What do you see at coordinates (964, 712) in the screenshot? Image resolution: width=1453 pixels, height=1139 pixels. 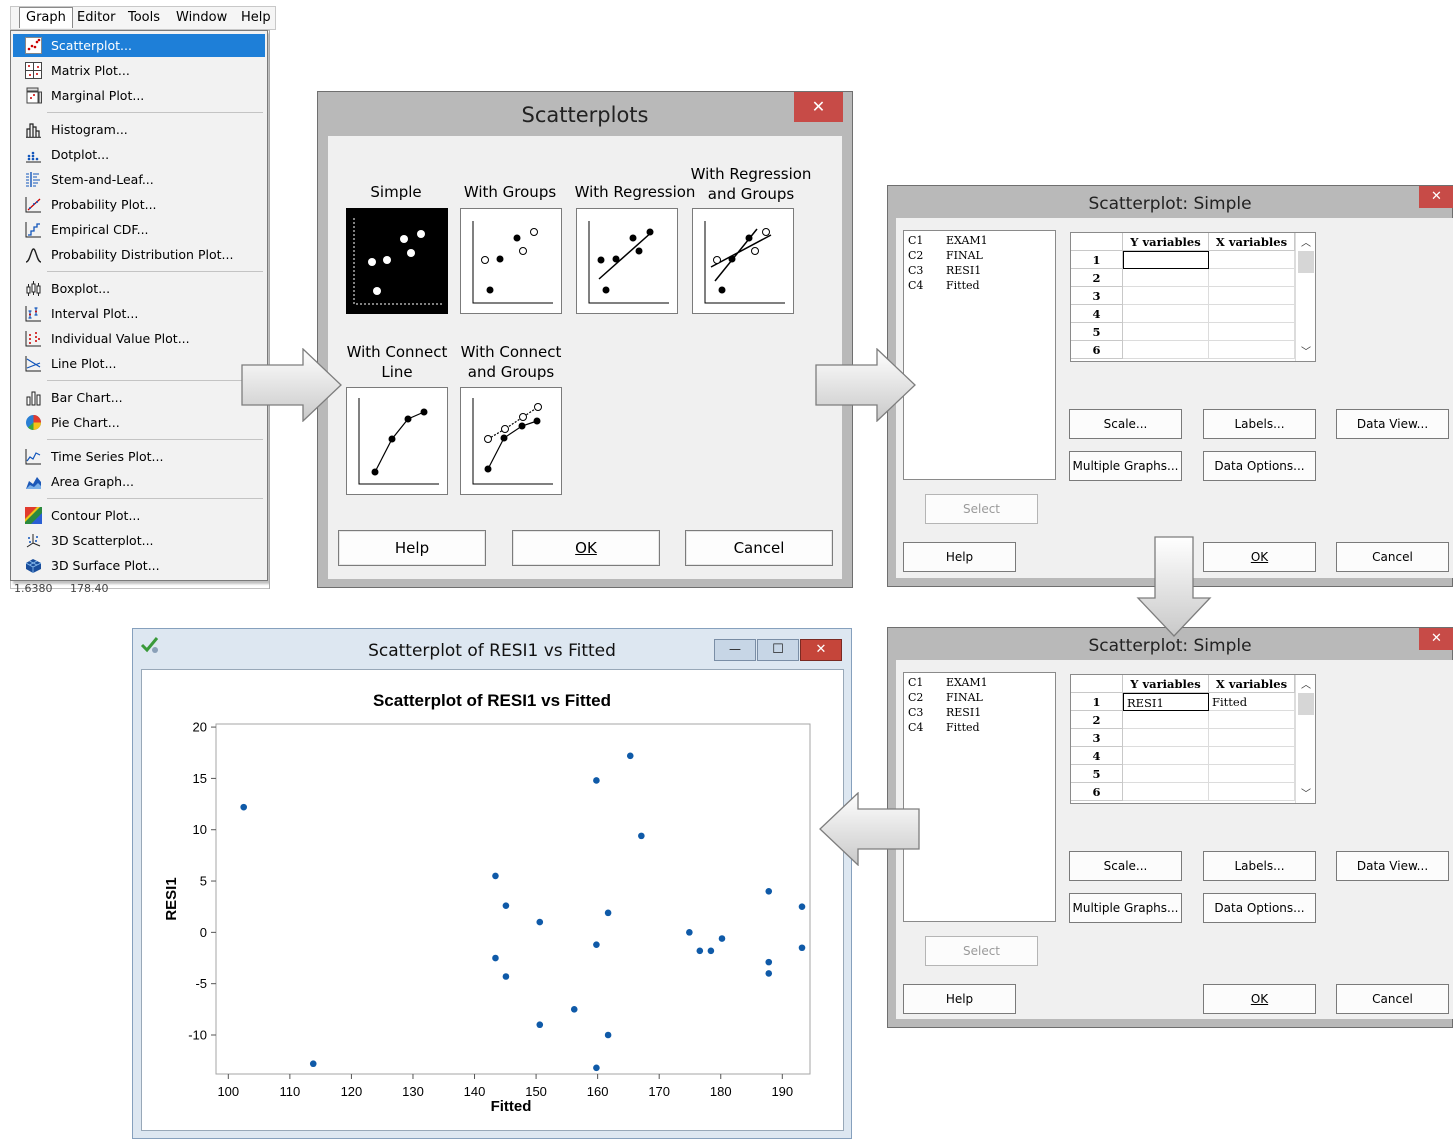 I see `column-name: RESI1` at bounding box center [964, 712].